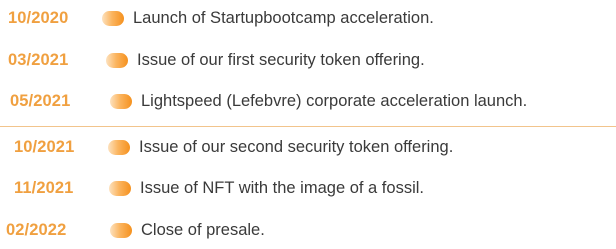 Image resolution: width=616 pixels, height=249 pixels. What do you see at coordinates (36, 229) in the screenshot?
I see `timeline-date: 02/2022` at bounding box center [36, 229].